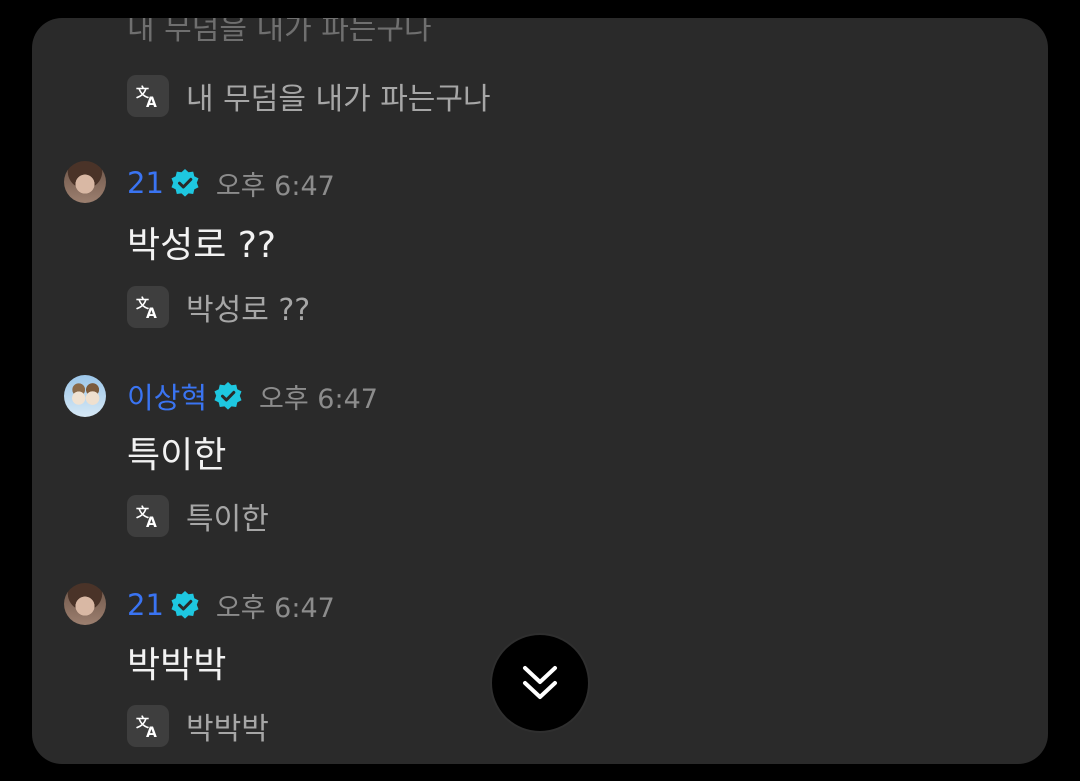 The width and height of the screenshot is (1080, 781). I want to click on scroll-to-bottom-button, so click(540, 683).